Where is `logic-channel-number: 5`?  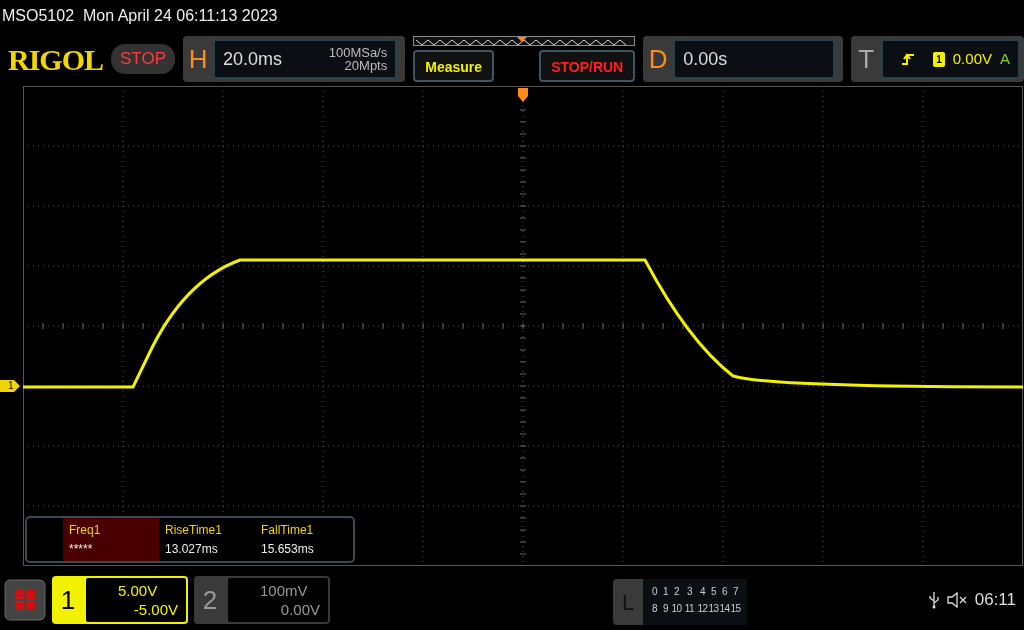 logic-channel-number: 5 is located at coordinates (713, 592).